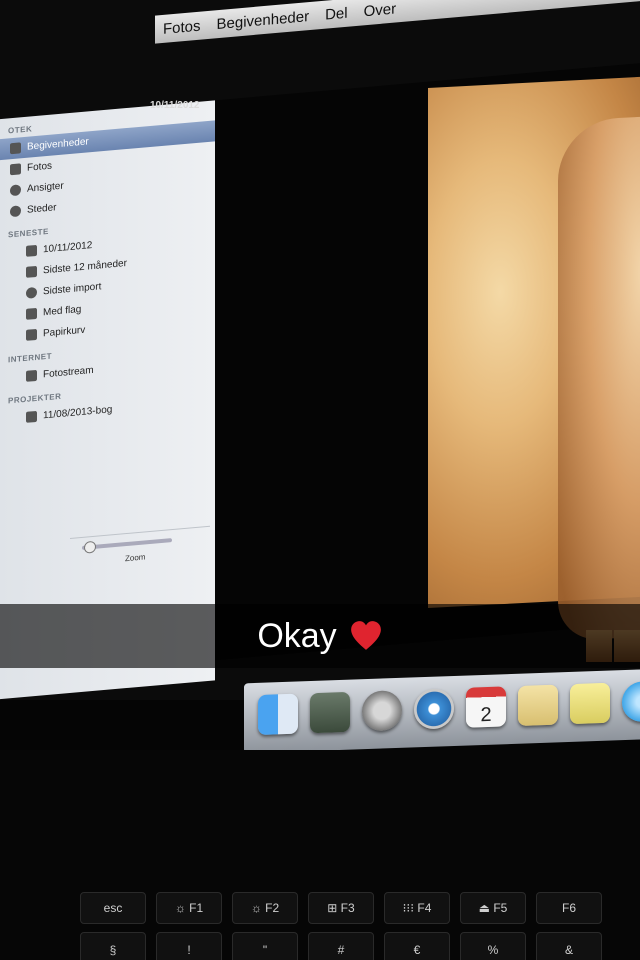 This screenshot has width=640, height=960. What do you see at coordinates (68, 248) in the screenshot?
I see `sidebar-item-label: 10/11/2012` at bounding box center [68, 248].